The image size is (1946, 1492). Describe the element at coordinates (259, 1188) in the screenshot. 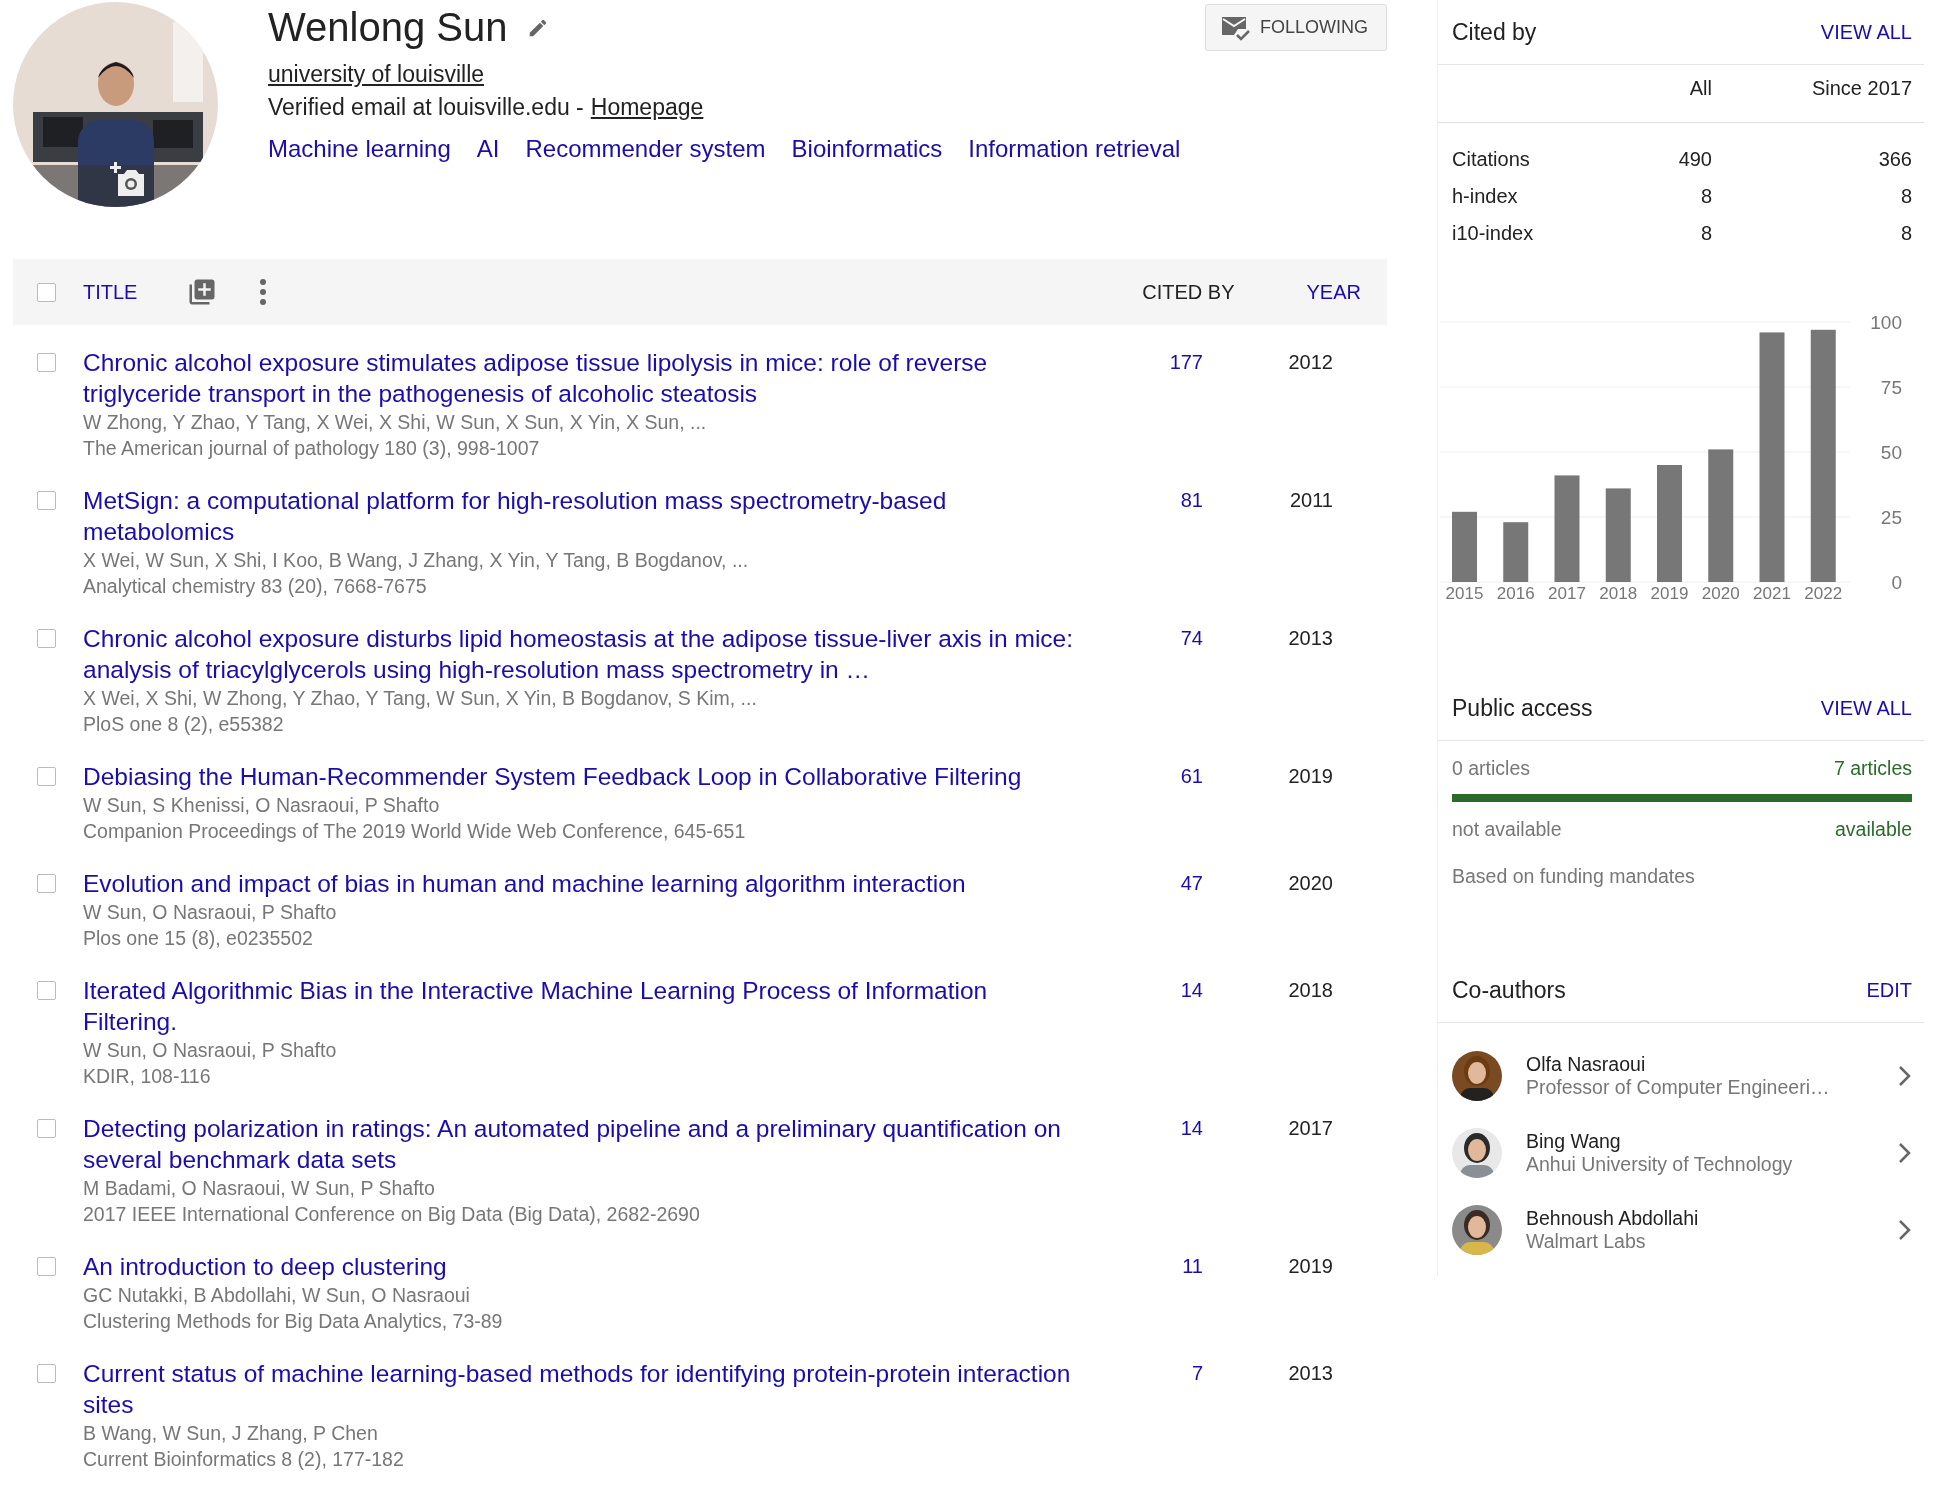

I see `article-authors: M Badami, O Nasraoui, W Sun, P Shafto` at that location.